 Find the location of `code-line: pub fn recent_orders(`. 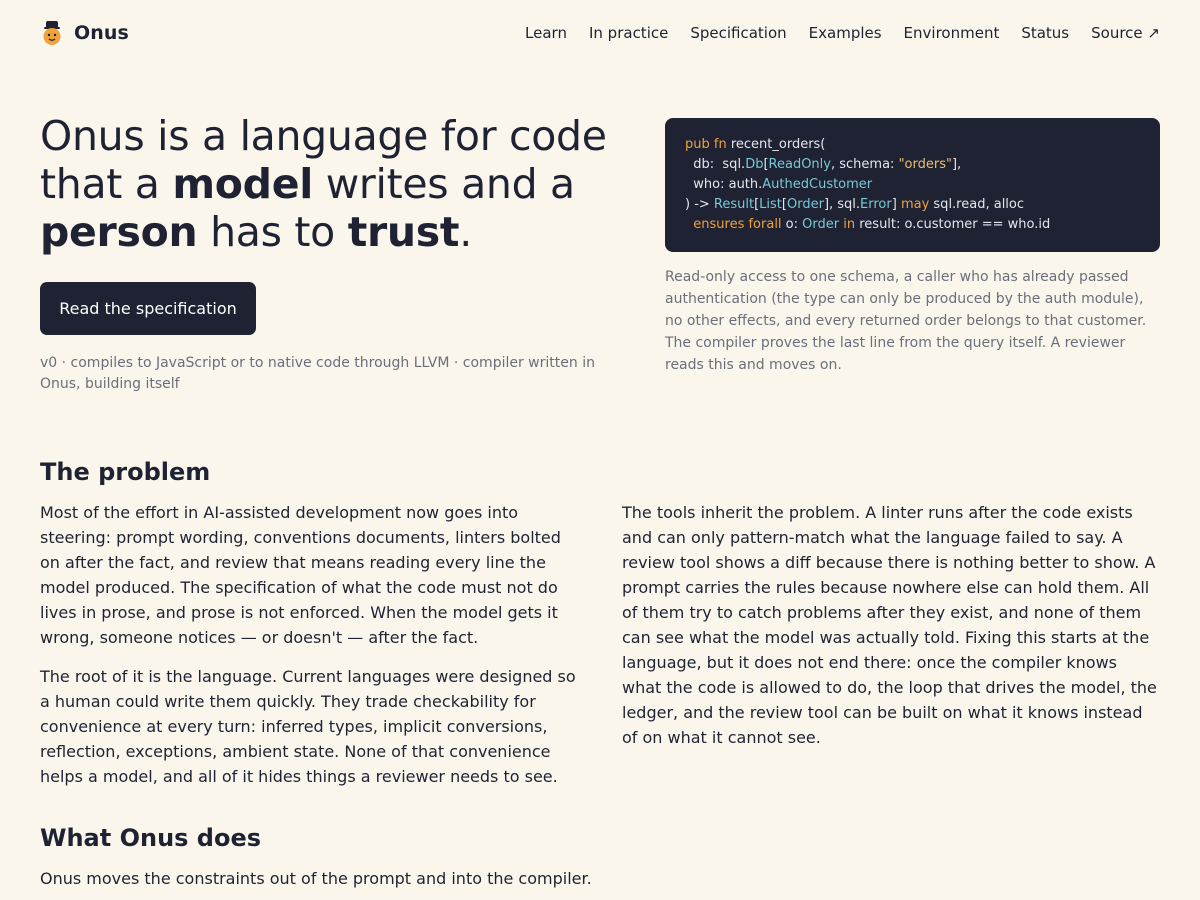

code-line: pub fn recent_orders( is located at coordinates (912, 145).